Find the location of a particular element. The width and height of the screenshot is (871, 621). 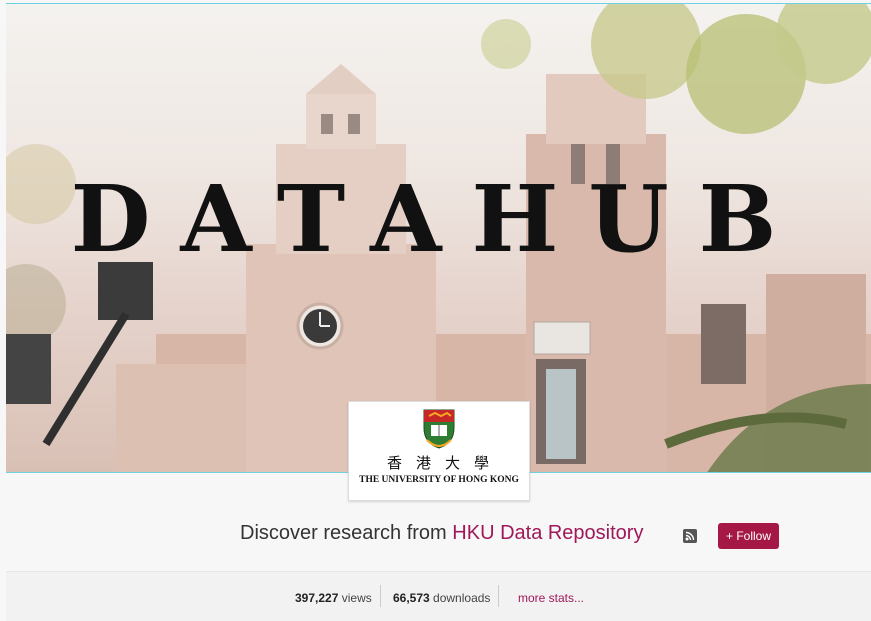

discover-prefix: Discover research from is located at coordinates (346, 533).